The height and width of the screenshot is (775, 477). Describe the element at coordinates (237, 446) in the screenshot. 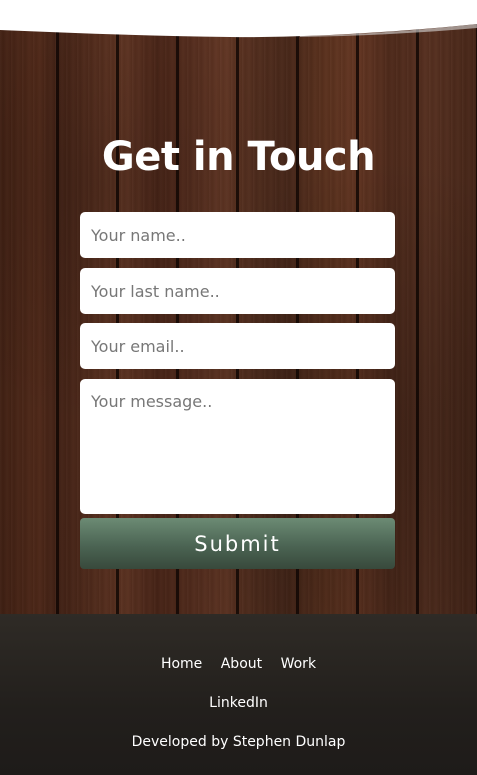

I see `message-textarea` at that location.